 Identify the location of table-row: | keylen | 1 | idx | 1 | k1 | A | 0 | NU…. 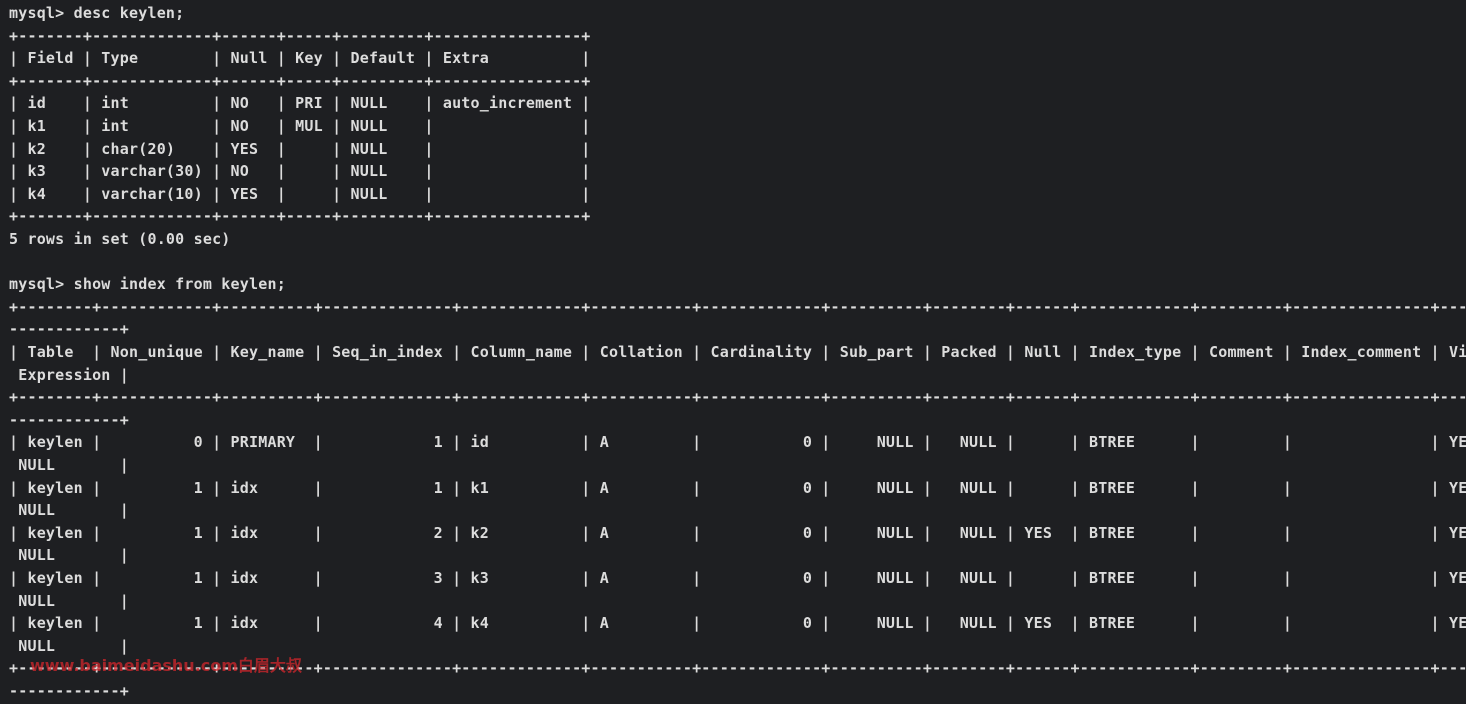
(737, 487).